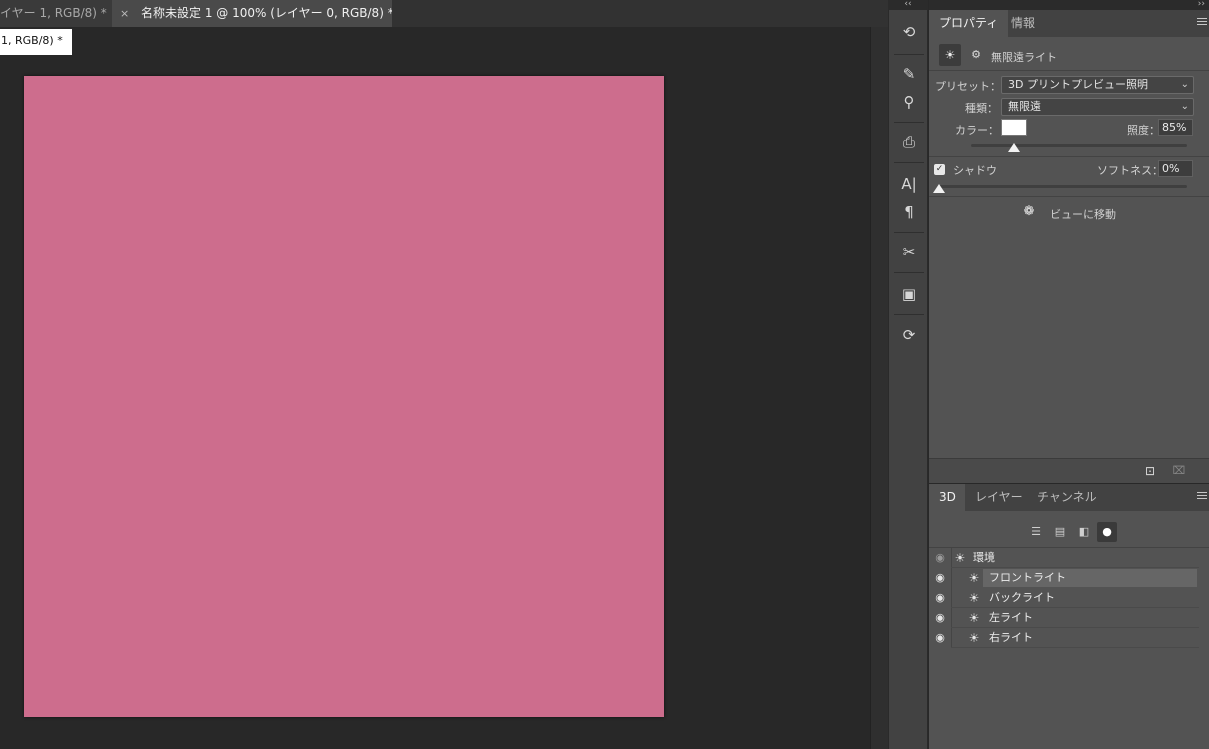 Image resolution: width=1209 pixels, height=749 pixels. Describe the element at coordinates (1078, 84) in the screenshot. I see `preset-value: 3D プリントプレビュー照明` at that location.